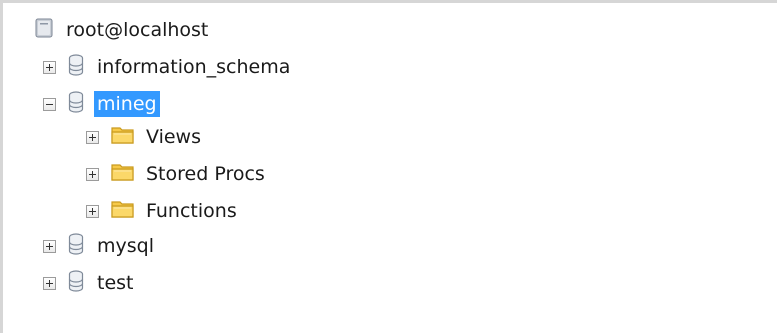  I want to click on tree-node-root: root@localhost, so click(123, 30).